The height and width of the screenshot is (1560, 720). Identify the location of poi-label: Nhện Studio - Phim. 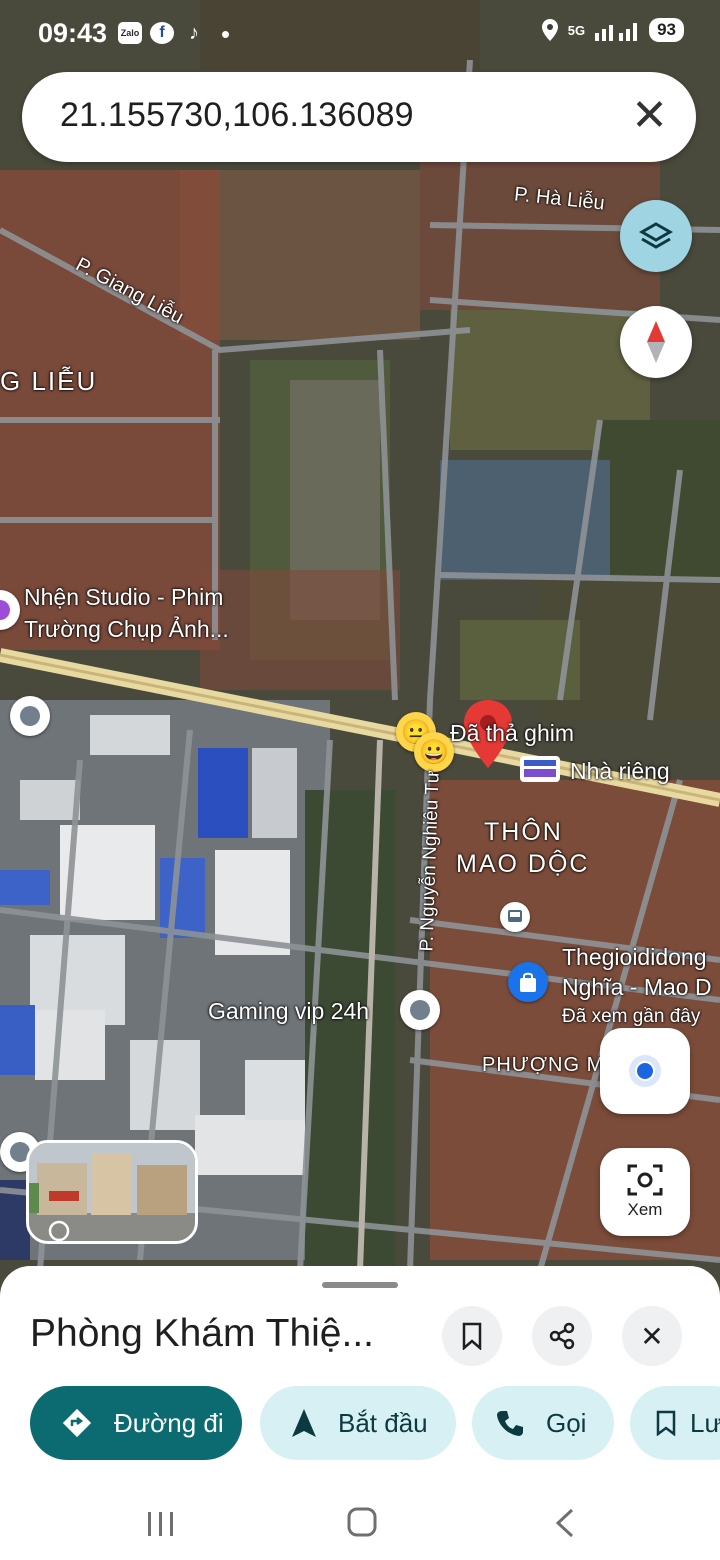
(123, 597).